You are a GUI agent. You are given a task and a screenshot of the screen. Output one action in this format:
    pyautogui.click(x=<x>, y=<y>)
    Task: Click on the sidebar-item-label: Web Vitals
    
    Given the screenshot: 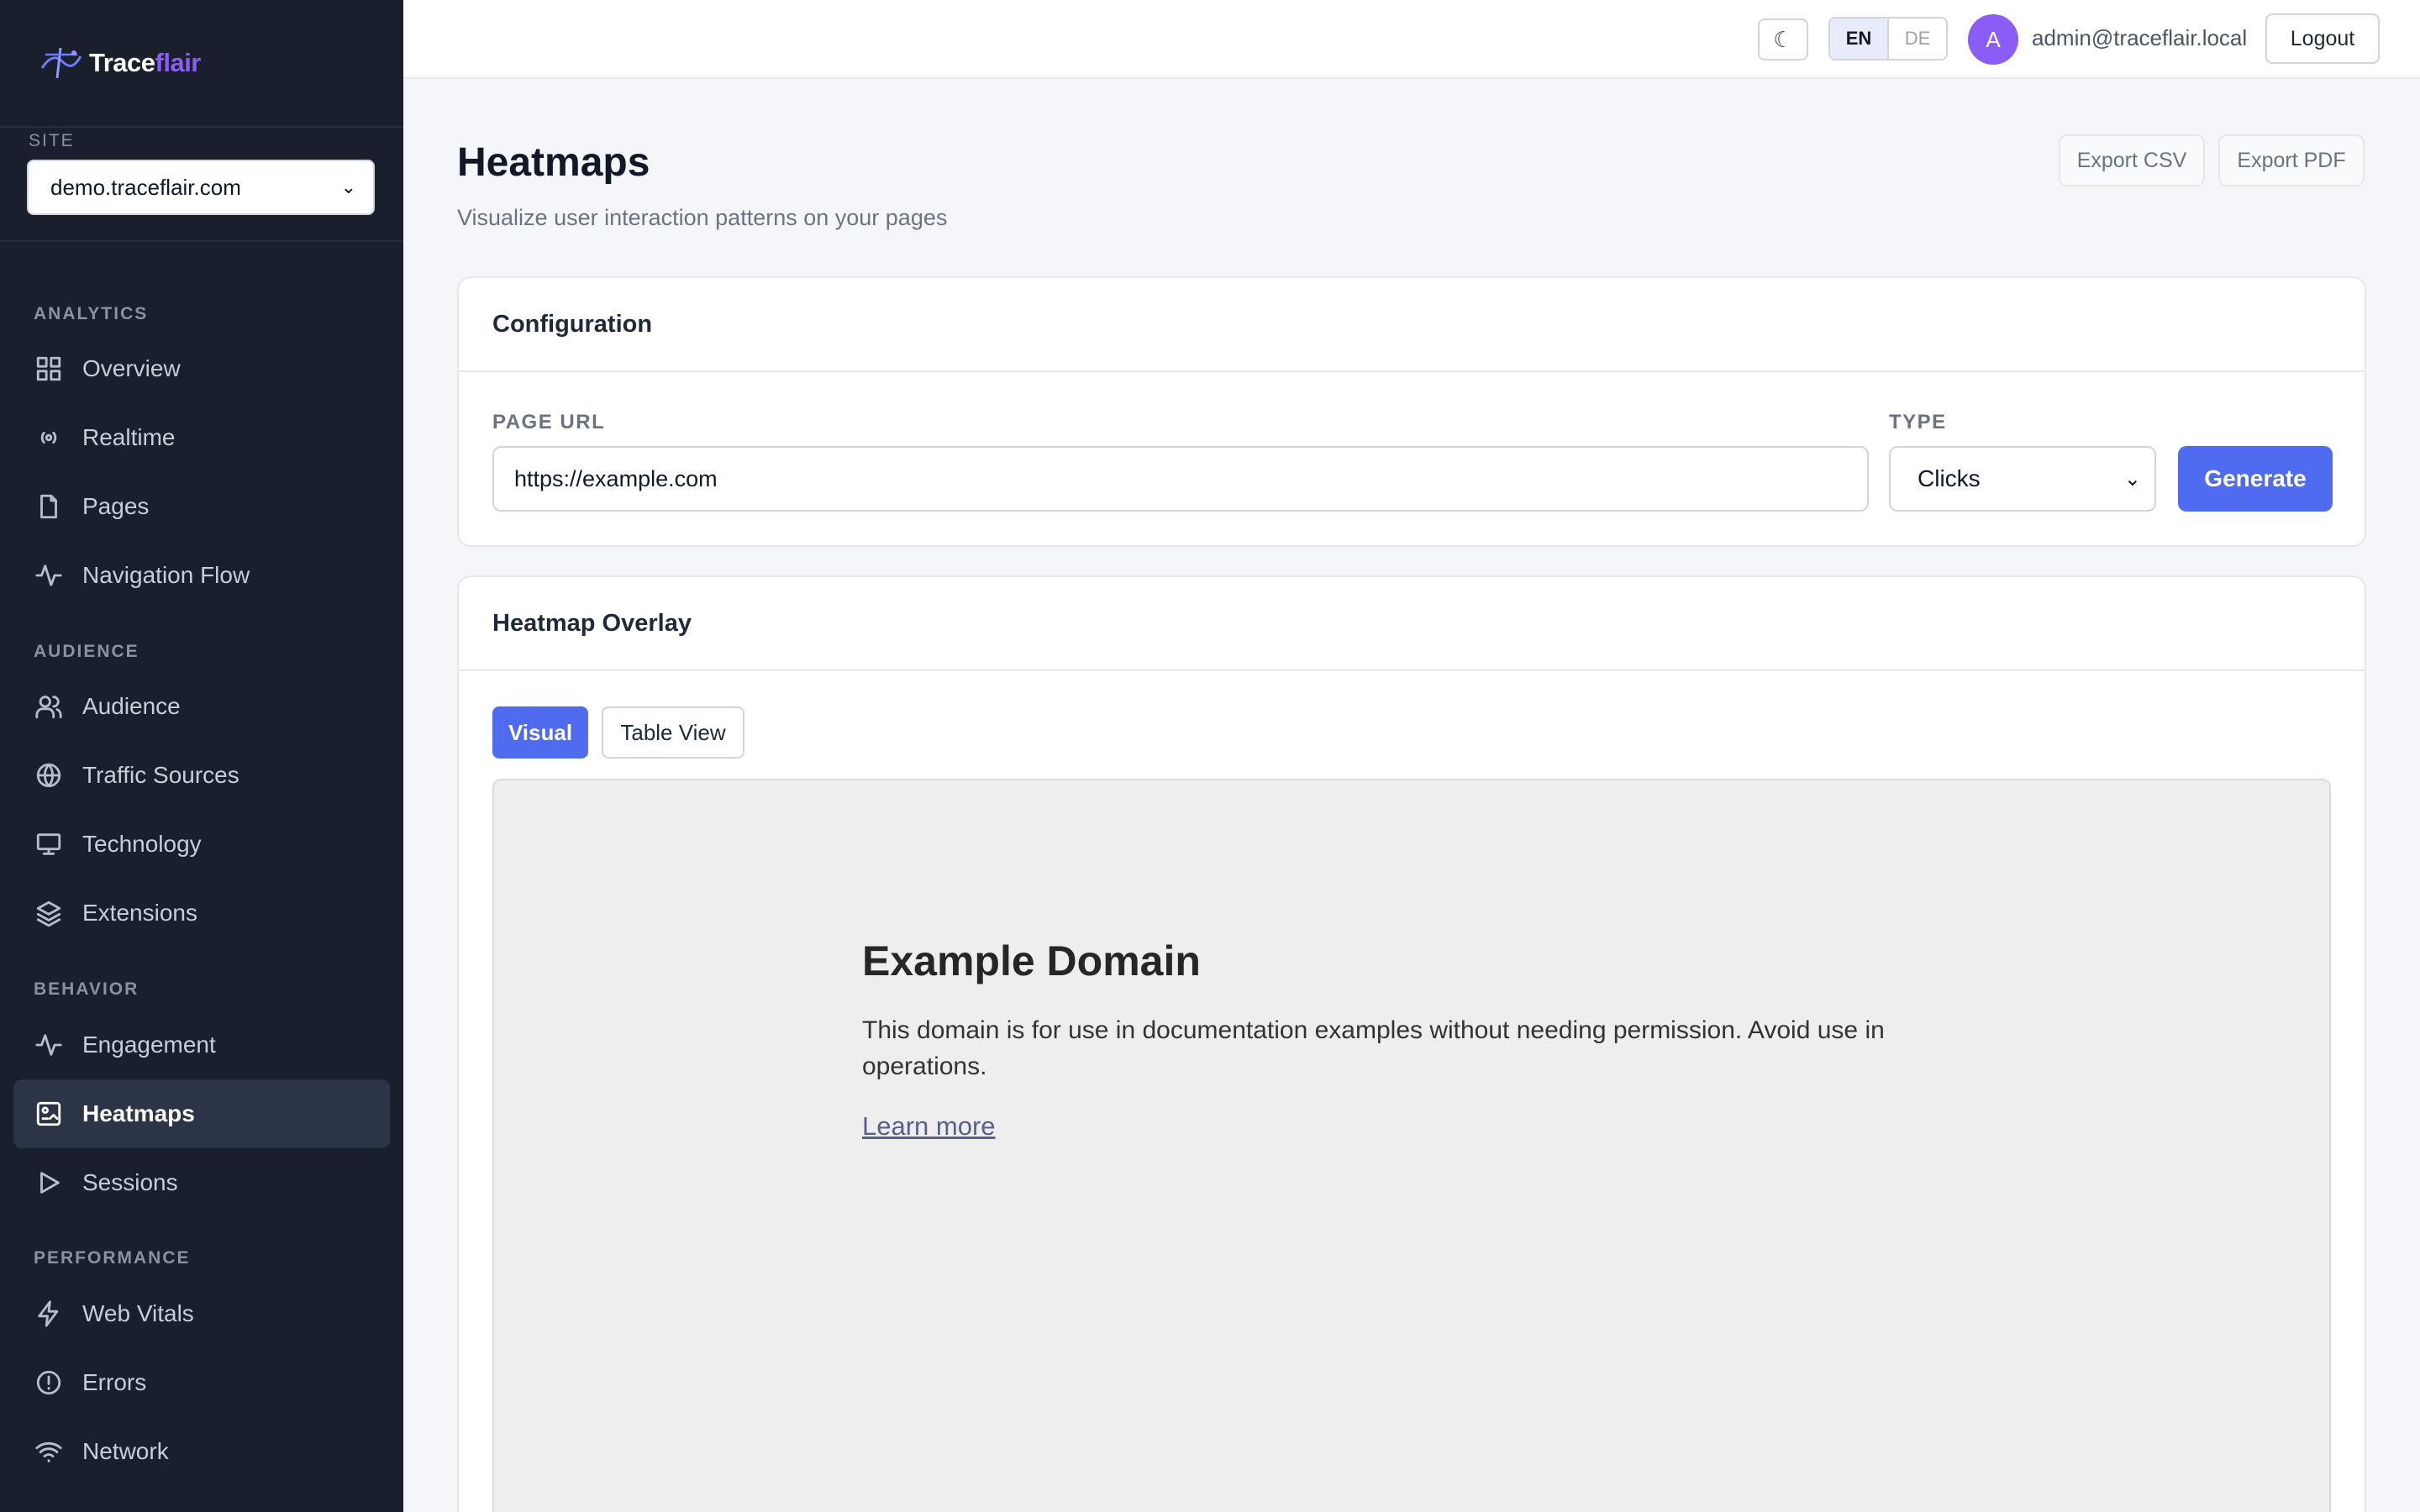 What is the action you would take?
    pyautogui.click(x=138, y=1313)
    